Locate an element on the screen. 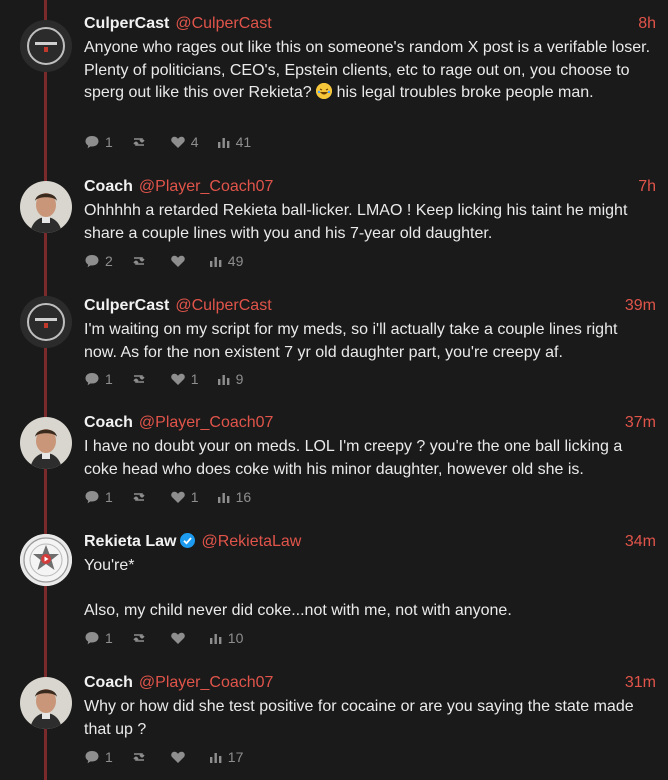  timestamp: 8h is located at coordinates (647, 24).